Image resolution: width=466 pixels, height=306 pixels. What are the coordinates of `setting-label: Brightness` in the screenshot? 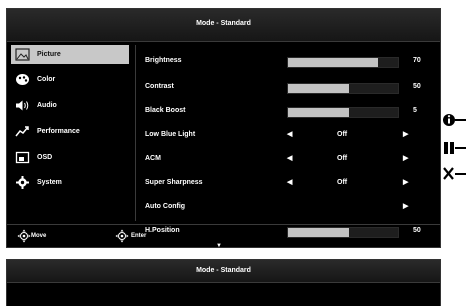 It's located at (163, 60).